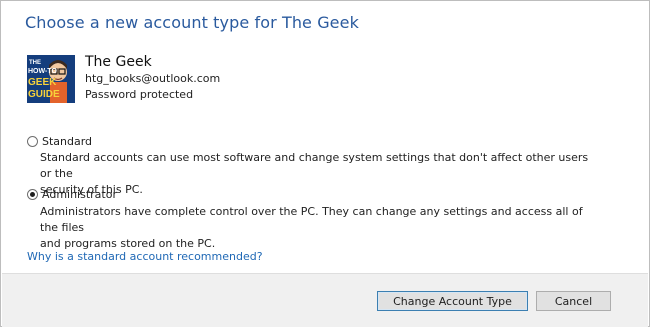  I want to click on user-name: The Geek, so click(118, 62).